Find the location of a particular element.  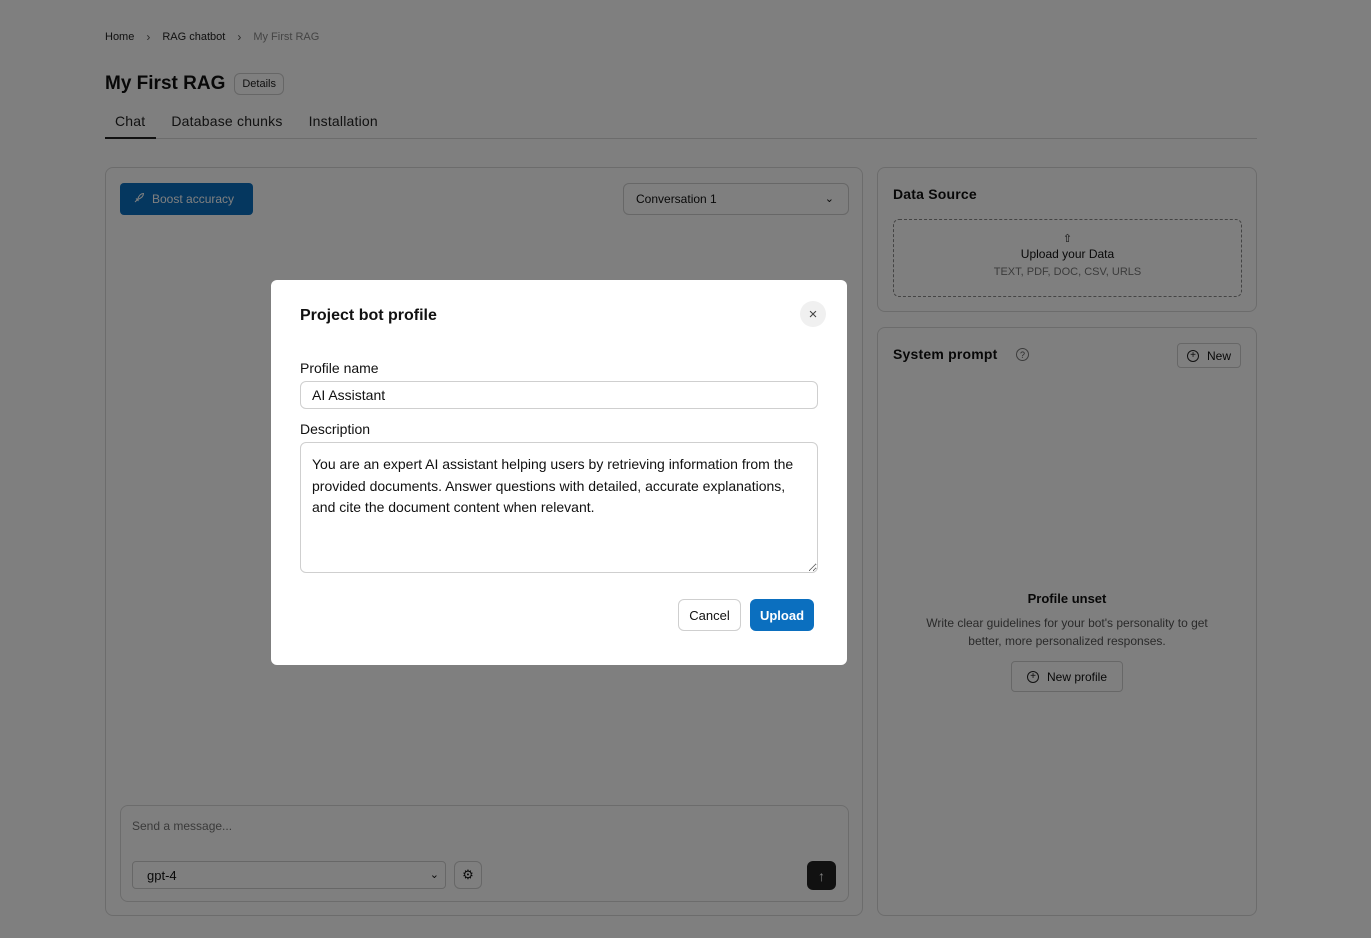

modal-title: Project bot profile is located at coordinates (368, 315).